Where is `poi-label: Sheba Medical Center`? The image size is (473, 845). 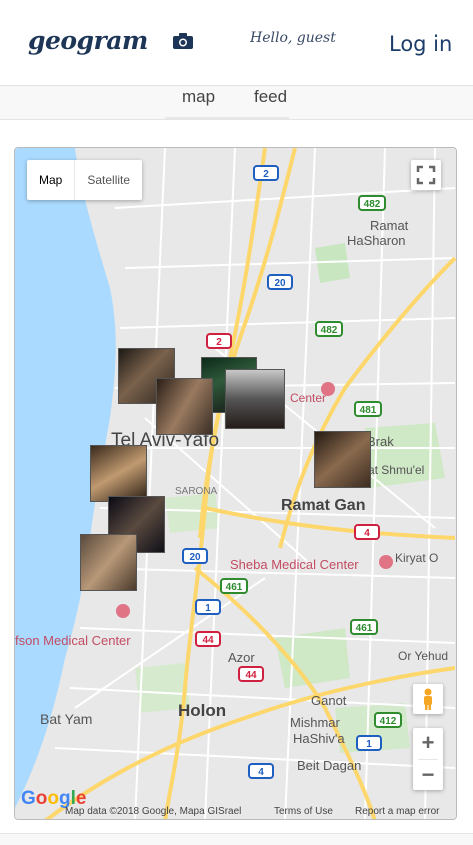
poi-label: Sheba Medical Center is located at coordinates (294, 564).